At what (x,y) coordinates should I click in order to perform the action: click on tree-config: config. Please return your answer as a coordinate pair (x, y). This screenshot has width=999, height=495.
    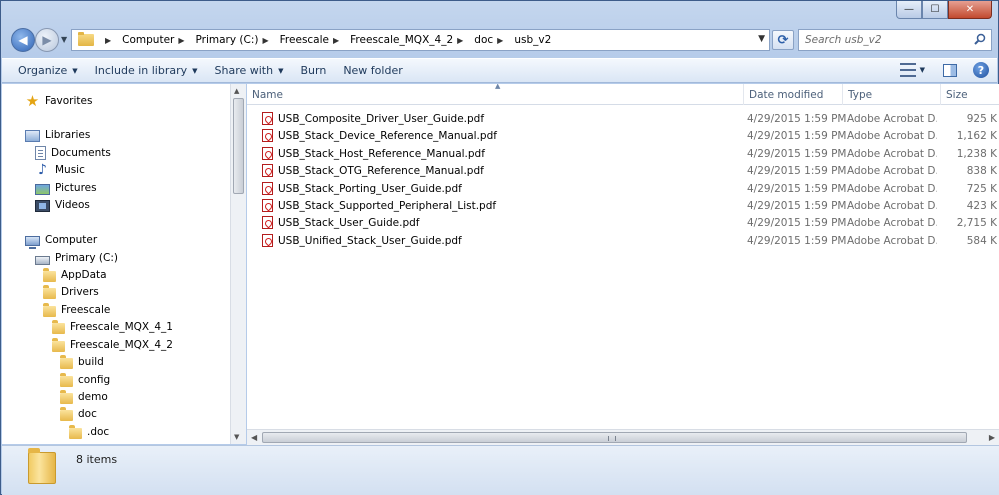
    Looking at the image, I should click on (85, 379).